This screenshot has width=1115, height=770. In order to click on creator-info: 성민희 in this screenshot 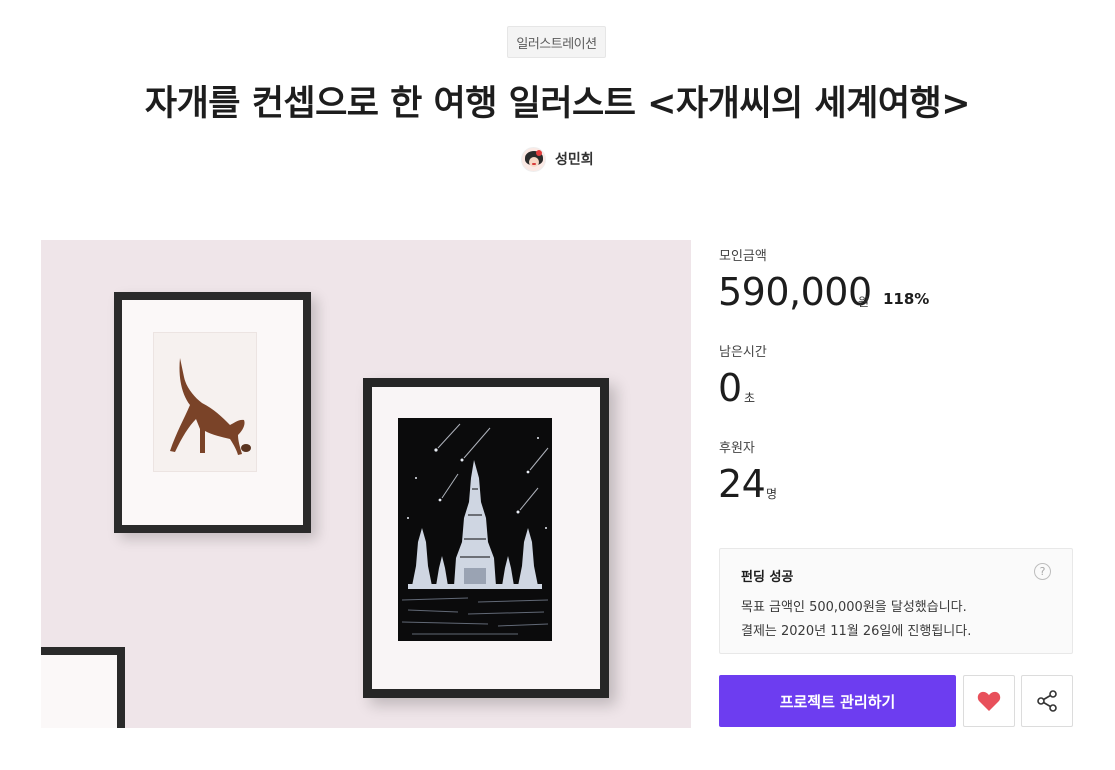, I will do `click(557, 159)`.